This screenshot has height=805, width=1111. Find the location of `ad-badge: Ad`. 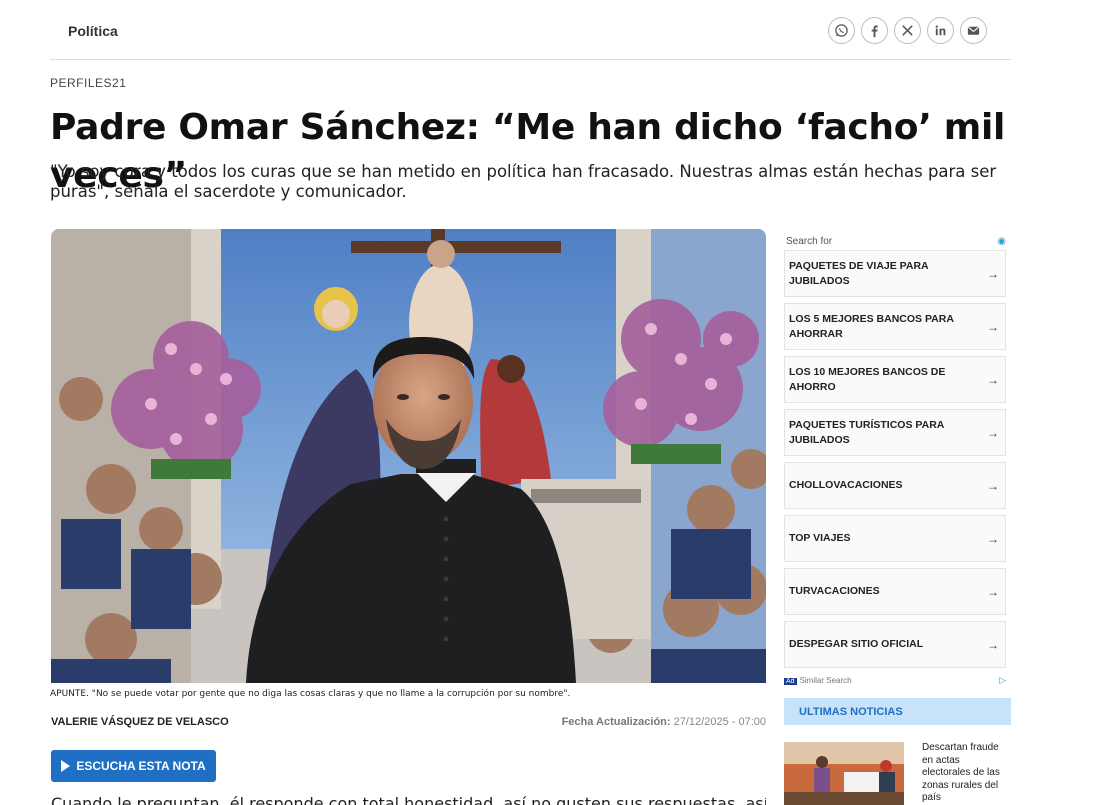

ad-badge: Ad is located at coordinates (790, 681).